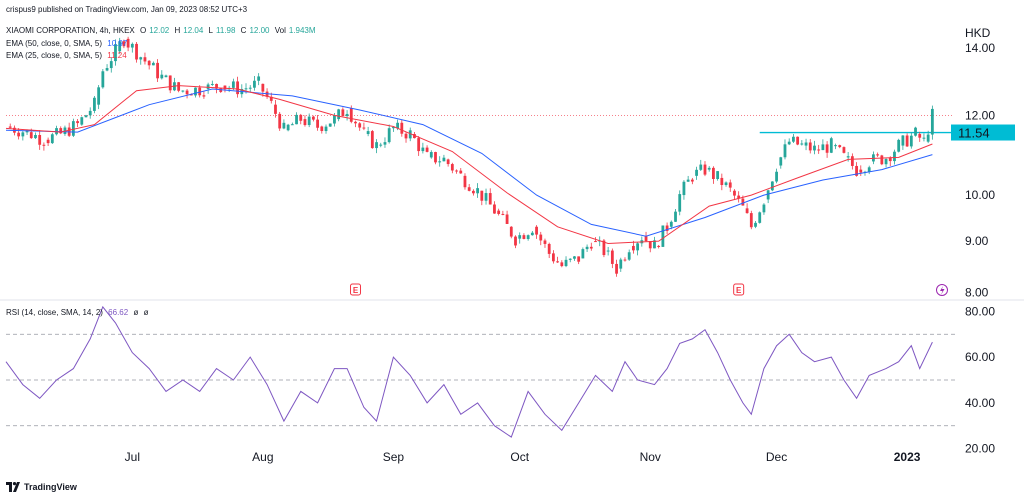 This screenshot has width=1024, height=499. I want to click on ema25-legend: EMA (25, close, 0, SMA, 5) 11.24, so click(68, 55).